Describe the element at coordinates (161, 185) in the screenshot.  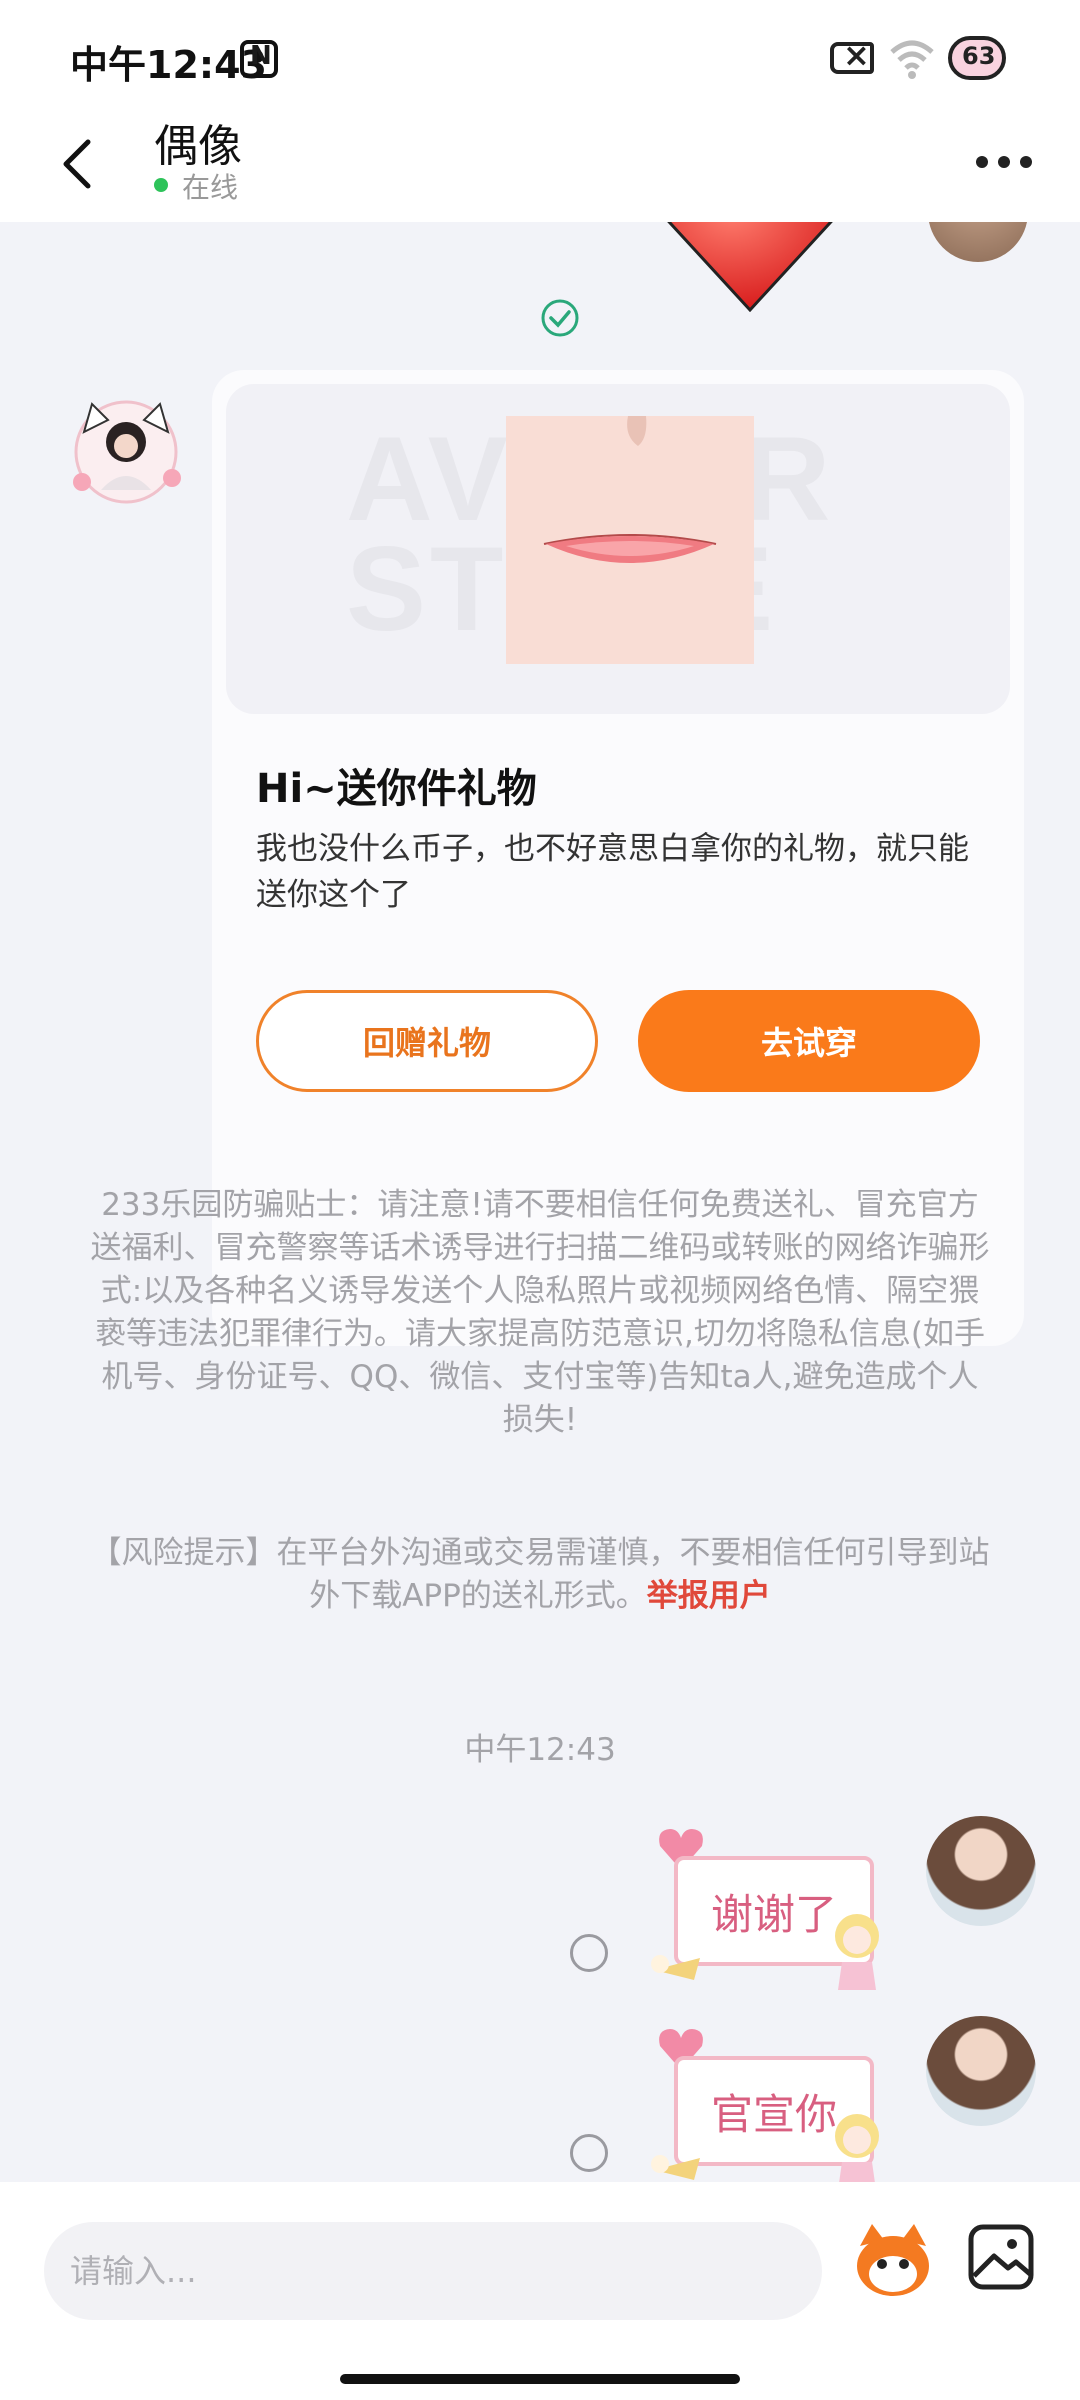
I see `online-indicator` at that location.